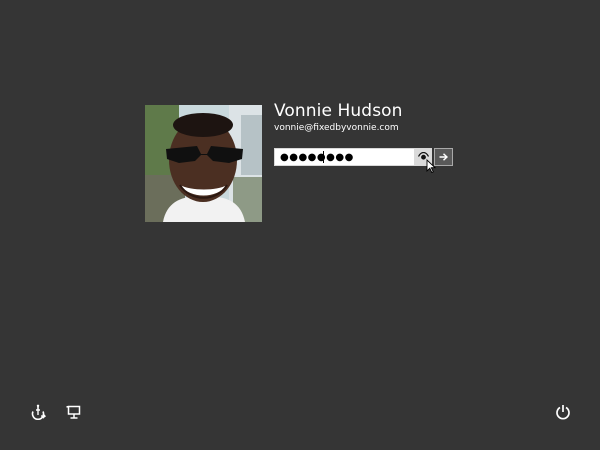 The width and height of the screenshot is (600, 450). What do you see at coordinates (323, 157) in the screenshot?
I see `text-caret` at bounding box center [323, 157].